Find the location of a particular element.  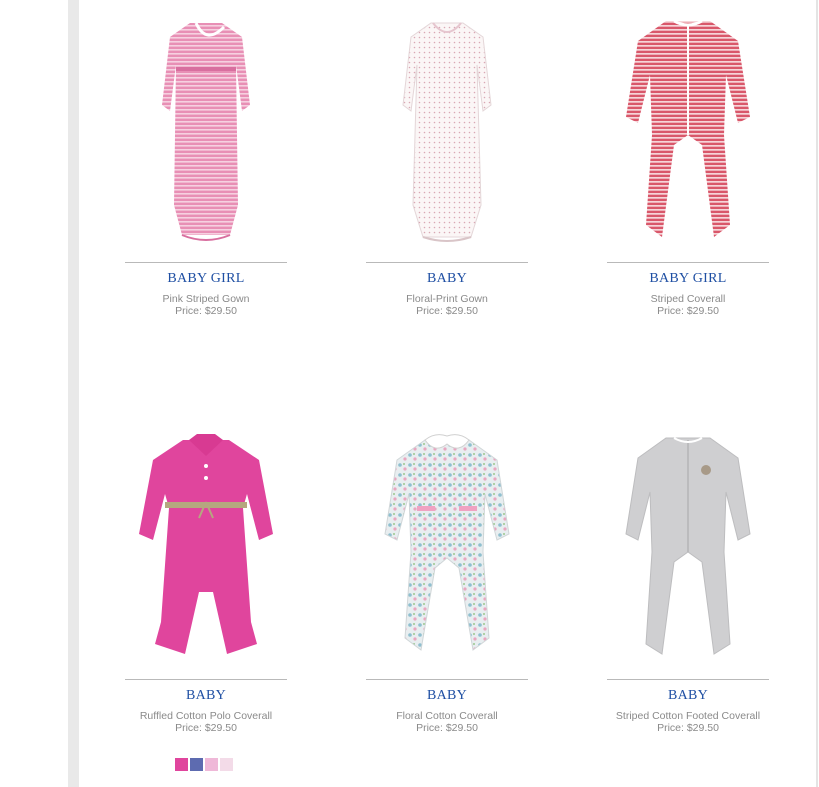

product-name: Ruffled Cotton Polo Coverall is located at coordinates (206, 716).